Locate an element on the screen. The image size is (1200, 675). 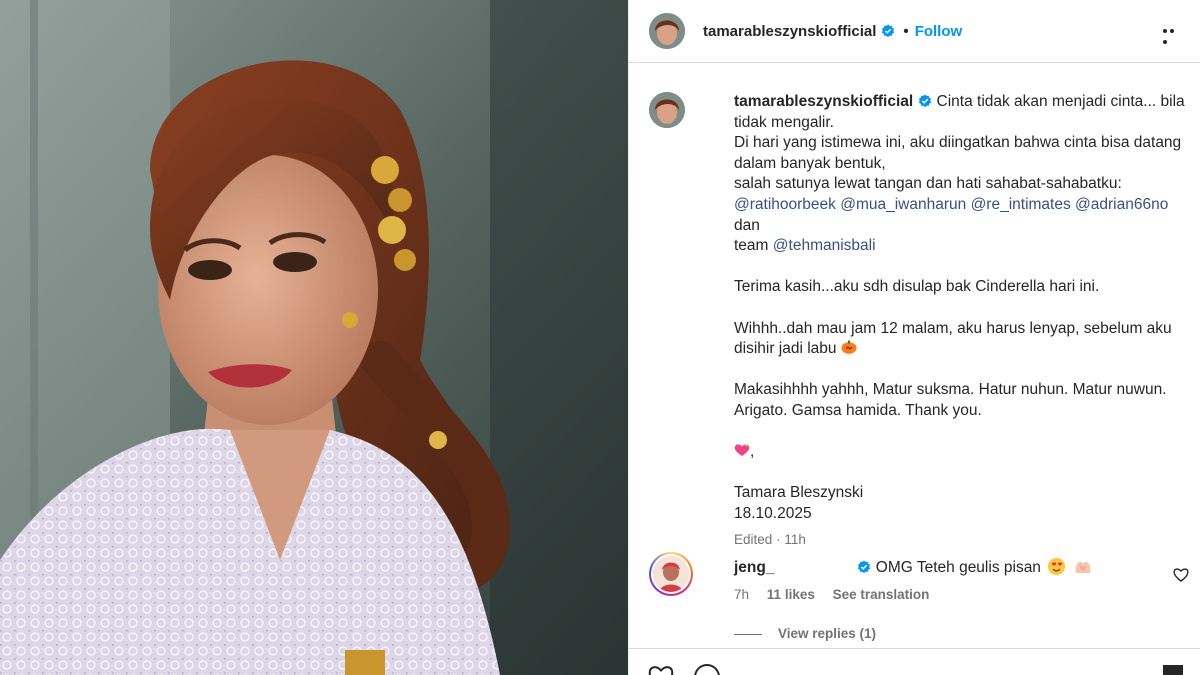
comment-icon is located at coordinates (707, 669).